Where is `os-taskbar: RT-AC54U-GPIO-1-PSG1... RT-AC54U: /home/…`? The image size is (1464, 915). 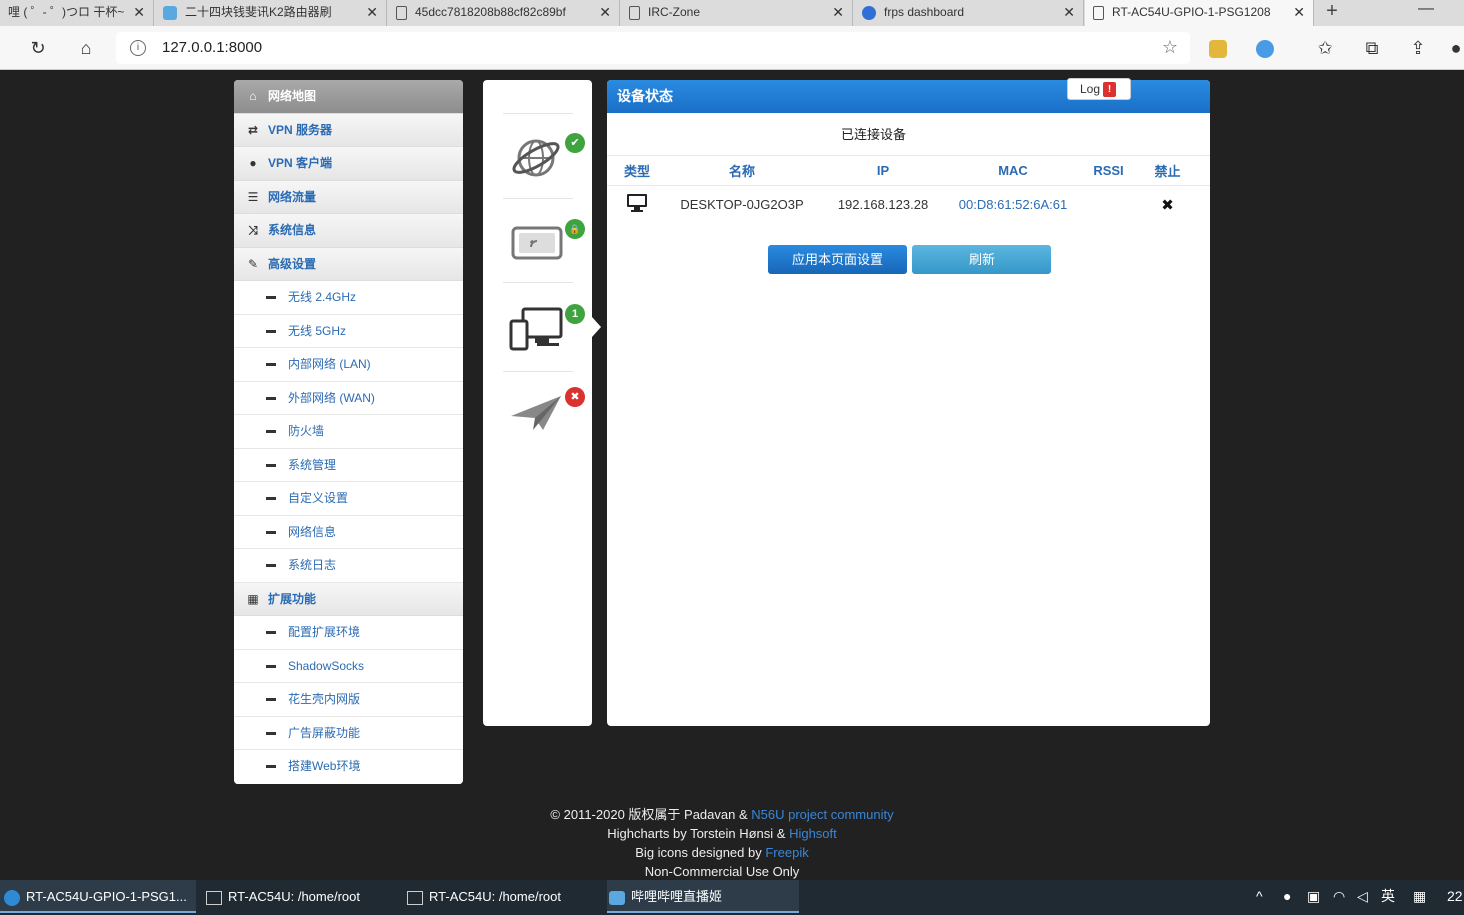
os-taskbar: RT-AC54U-GPIO-1-PSG1... RT-AC54U: /home/… is located at coordinates (732, 897).